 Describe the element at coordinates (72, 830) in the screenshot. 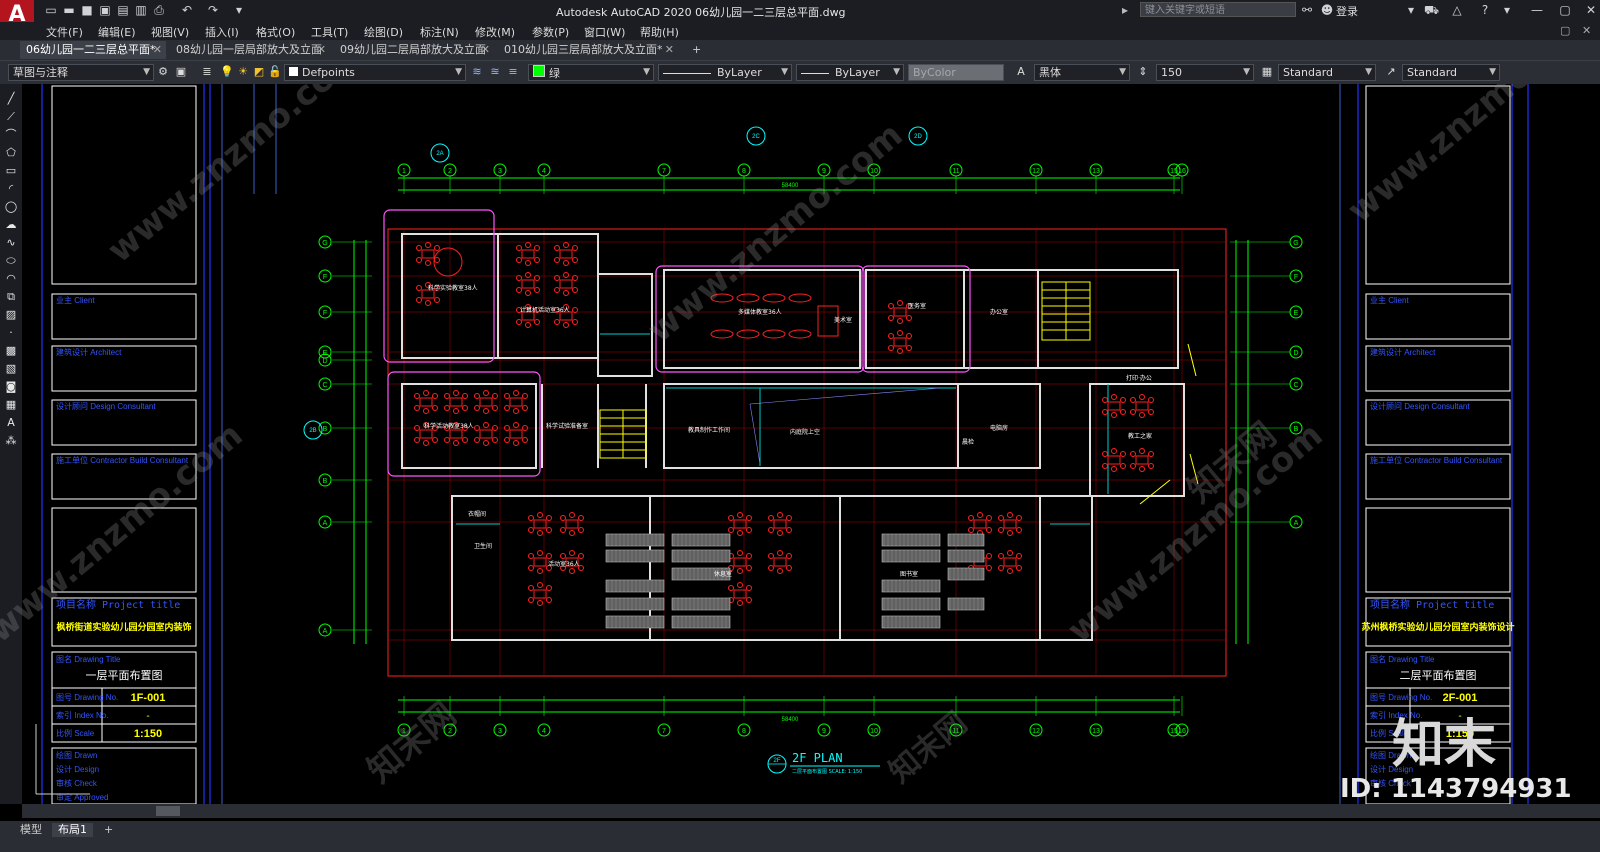

I see `tab-layout1: 布局1` at that location.